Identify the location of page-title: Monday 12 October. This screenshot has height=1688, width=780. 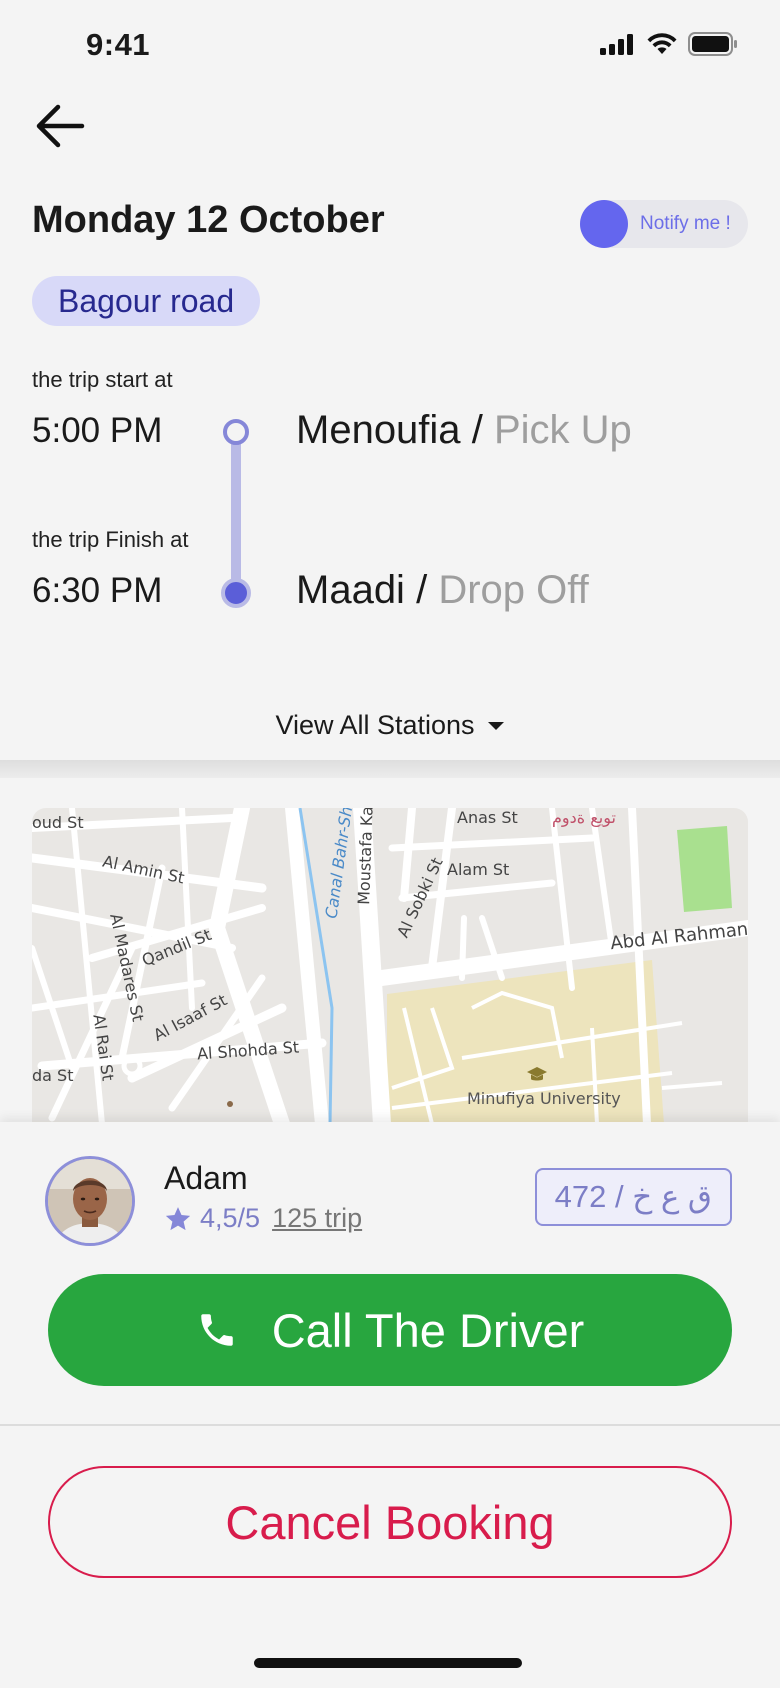
(208, 220).